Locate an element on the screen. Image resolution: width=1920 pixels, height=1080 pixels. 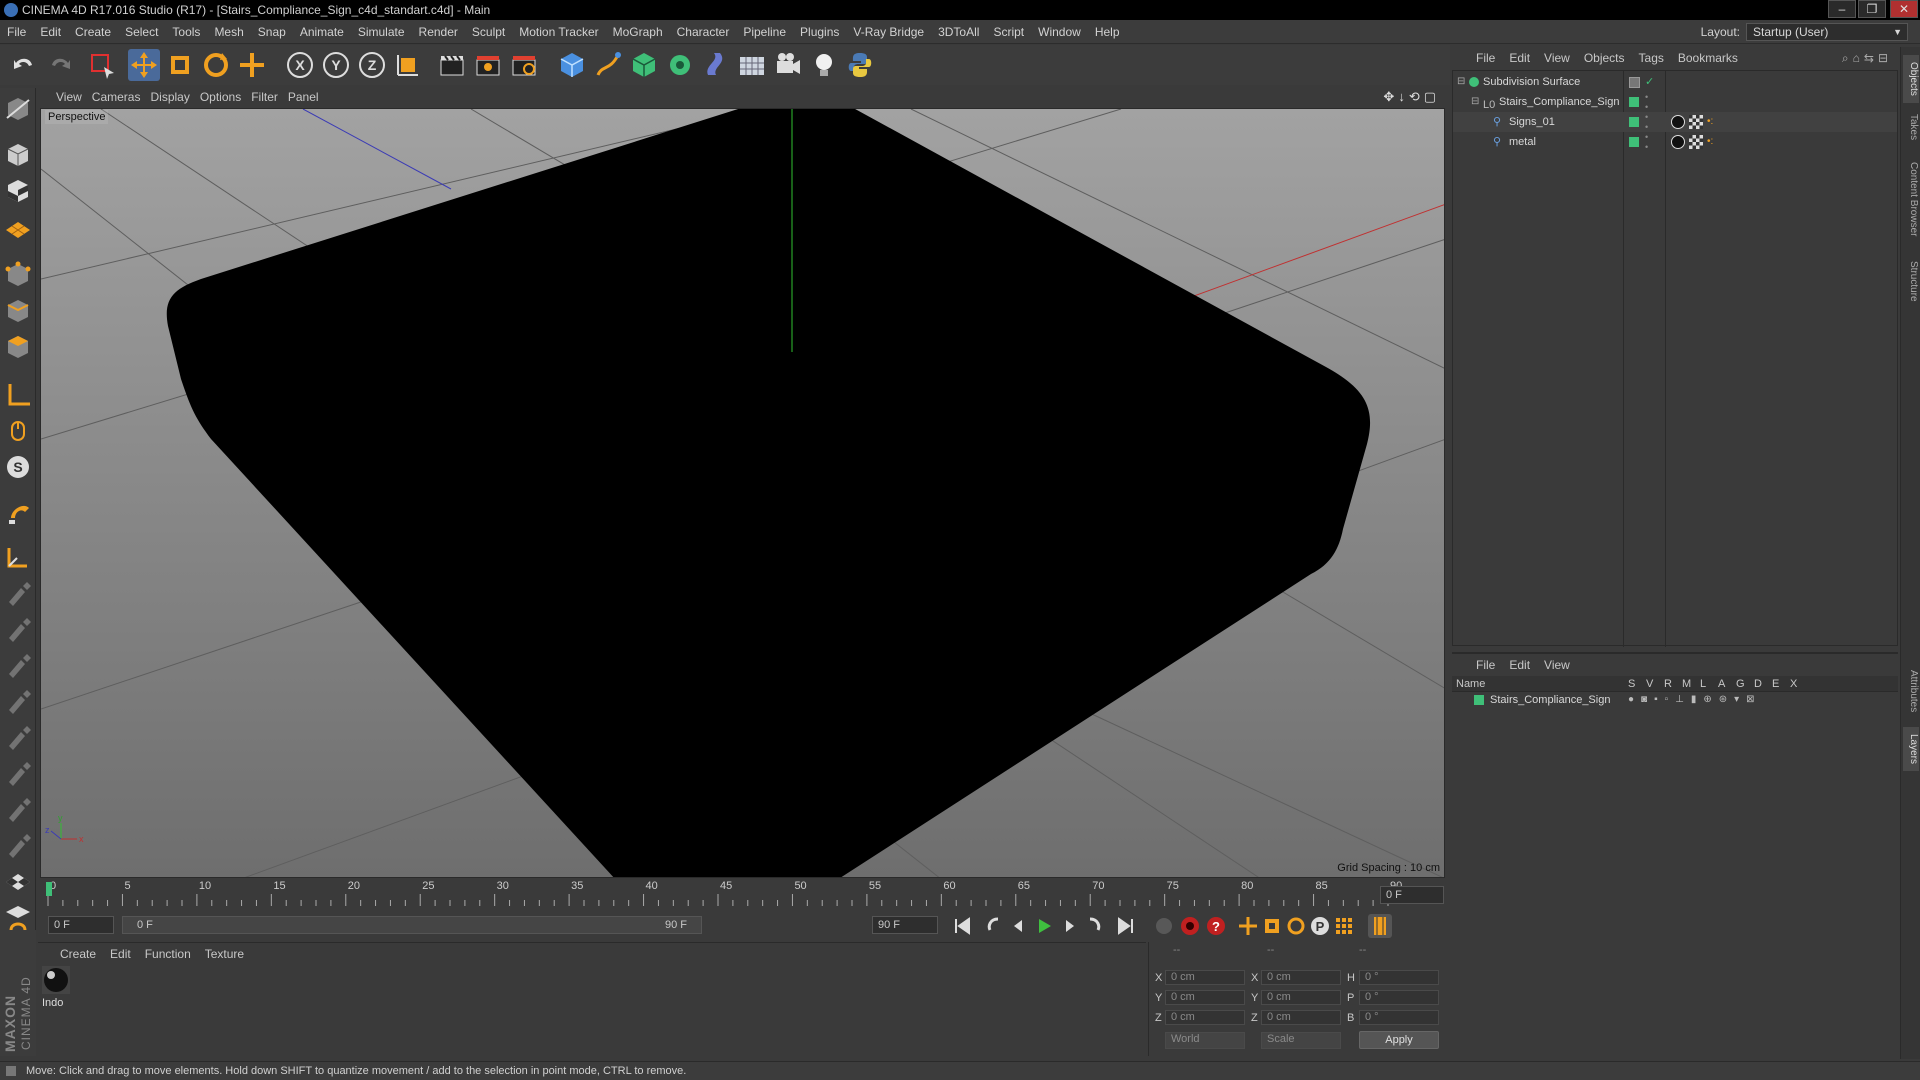
maximize-button: ❐ is located at coordinates (1872, 9).